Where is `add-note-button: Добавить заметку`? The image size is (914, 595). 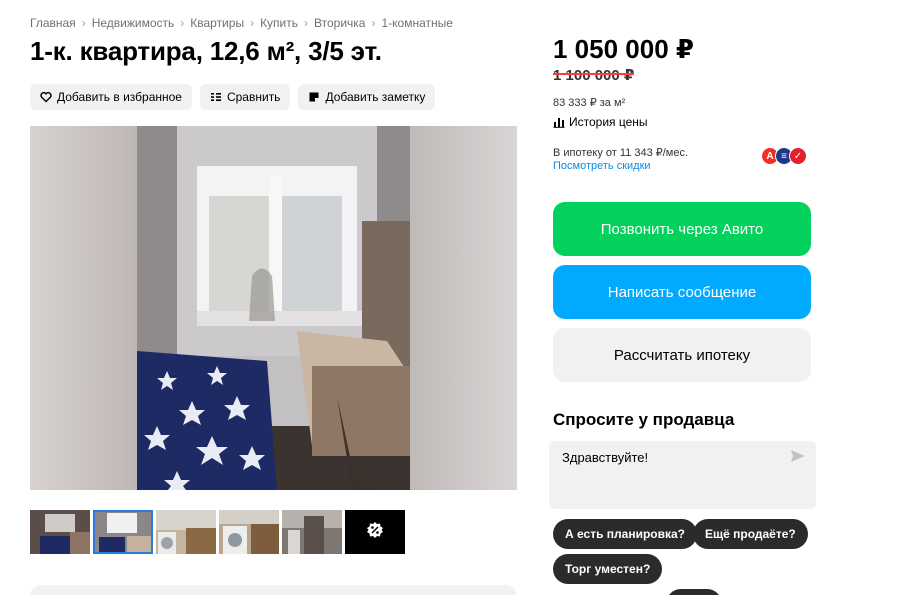 add-note-button: Добавить заметку is located at coordinates (367, 97).